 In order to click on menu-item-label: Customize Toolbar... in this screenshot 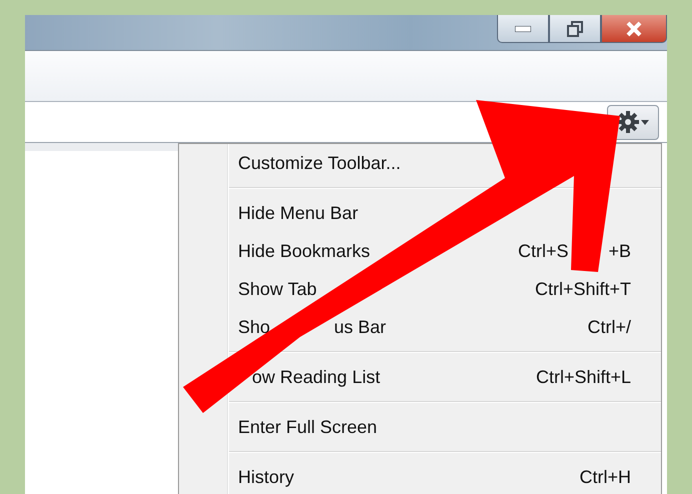, I will do `click(319, 163)`.